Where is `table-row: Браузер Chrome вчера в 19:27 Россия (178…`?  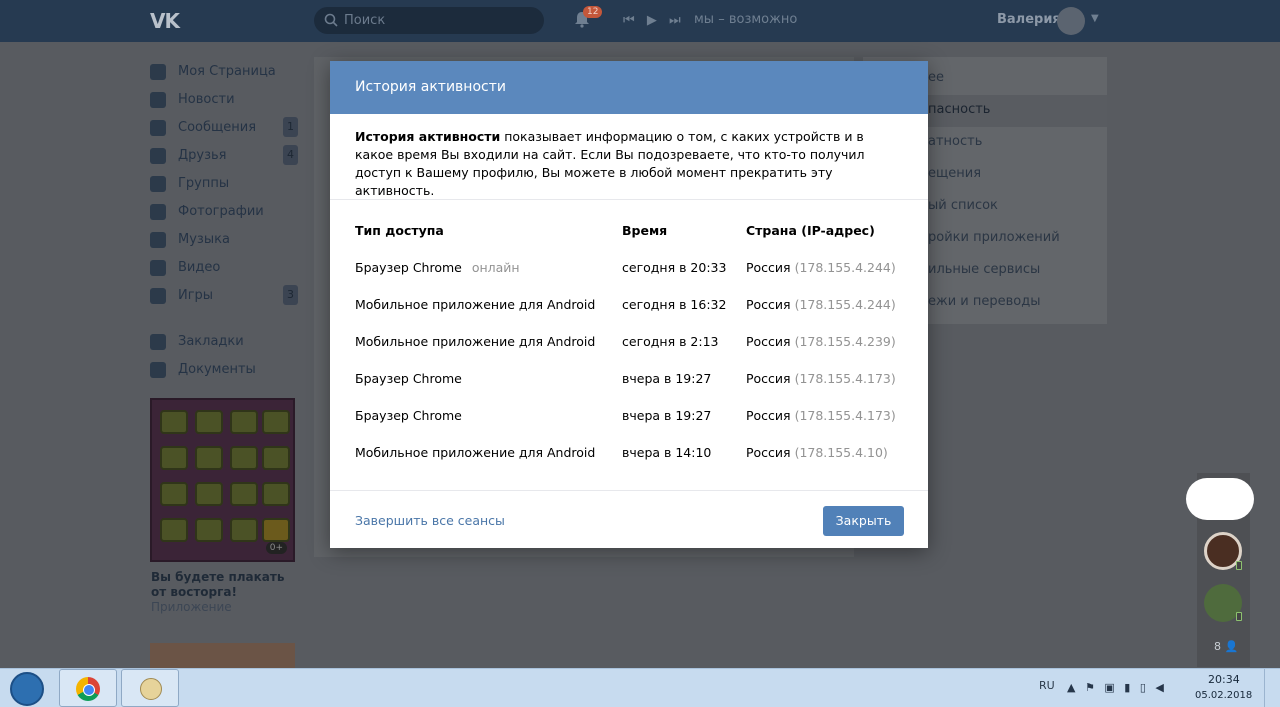 table-row: Браузер Chrome вчера в 19:27 Россия (178… is located at coordinates (629, 426).